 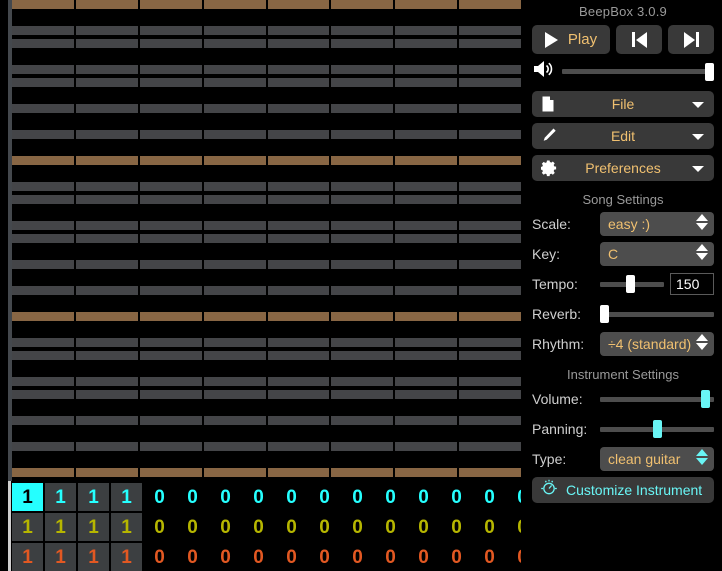 I want to click on track-row: 1111000000000000, so click(x=266, y=527).